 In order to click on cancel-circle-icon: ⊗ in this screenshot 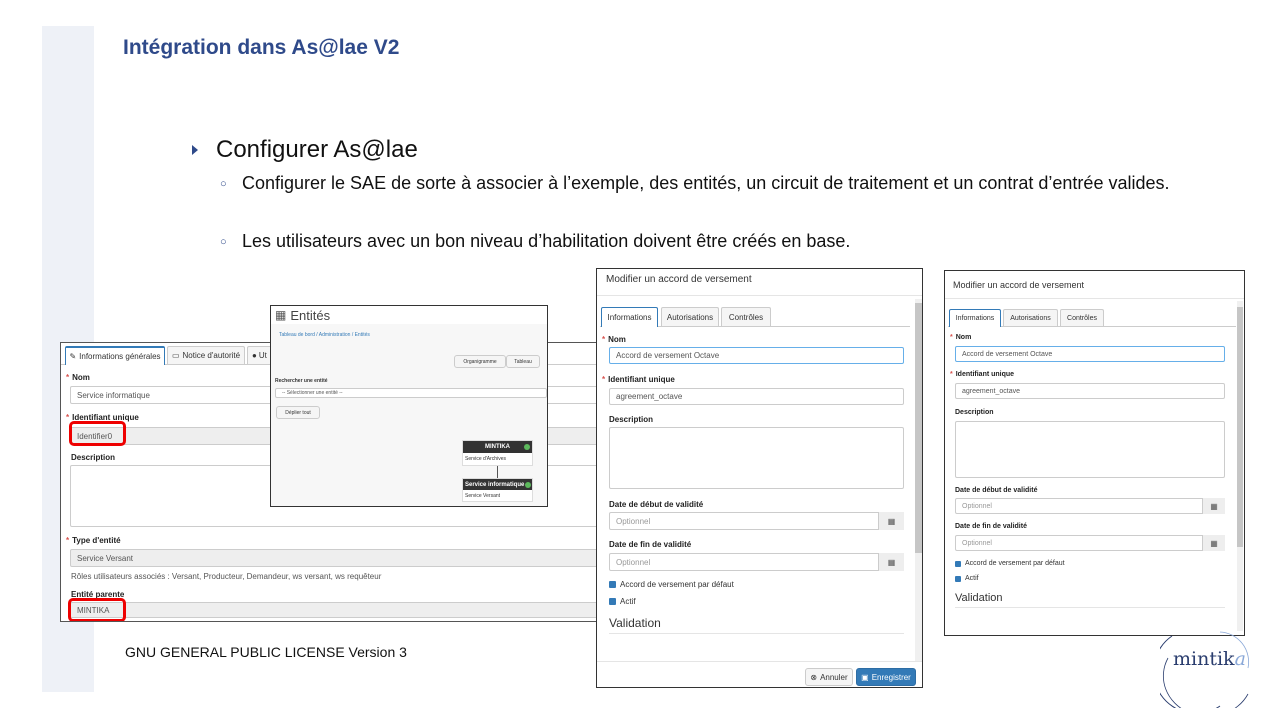, I will do `click(814, 677)`.